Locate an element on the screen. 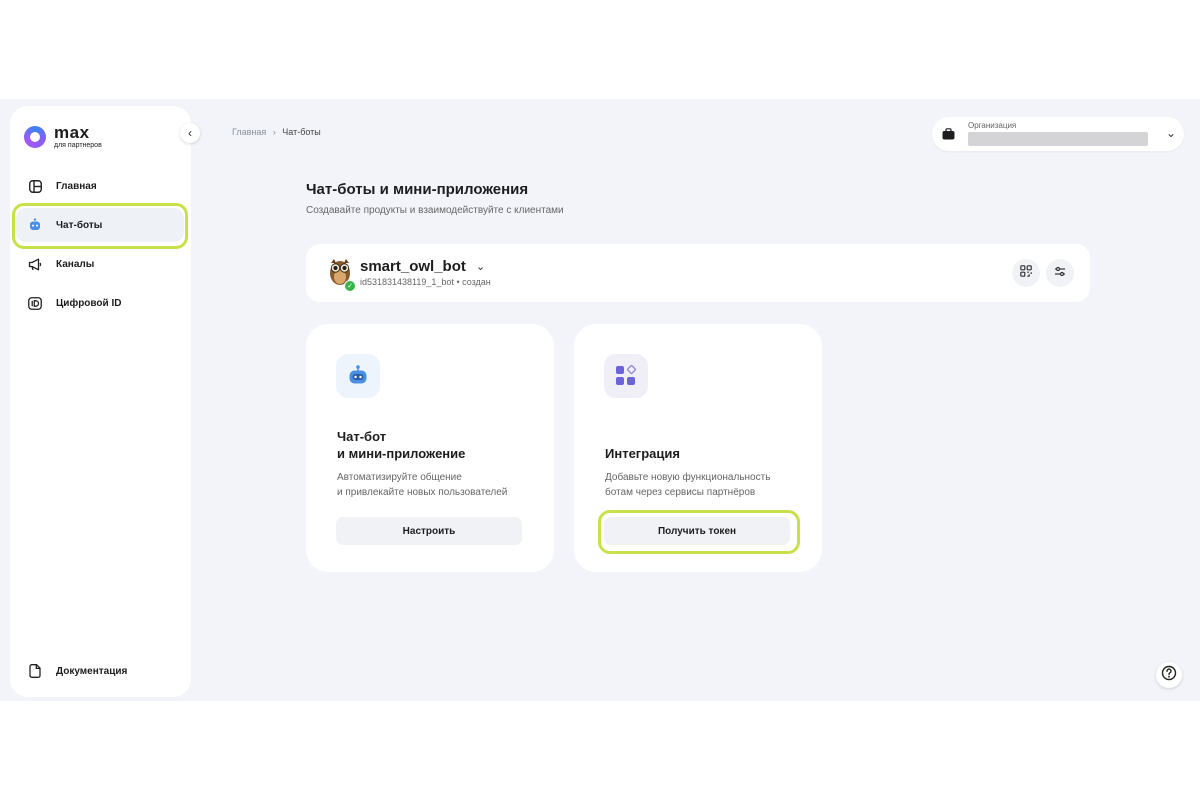  sidebar-item-label: Документация is located at coordinates (92, 671).